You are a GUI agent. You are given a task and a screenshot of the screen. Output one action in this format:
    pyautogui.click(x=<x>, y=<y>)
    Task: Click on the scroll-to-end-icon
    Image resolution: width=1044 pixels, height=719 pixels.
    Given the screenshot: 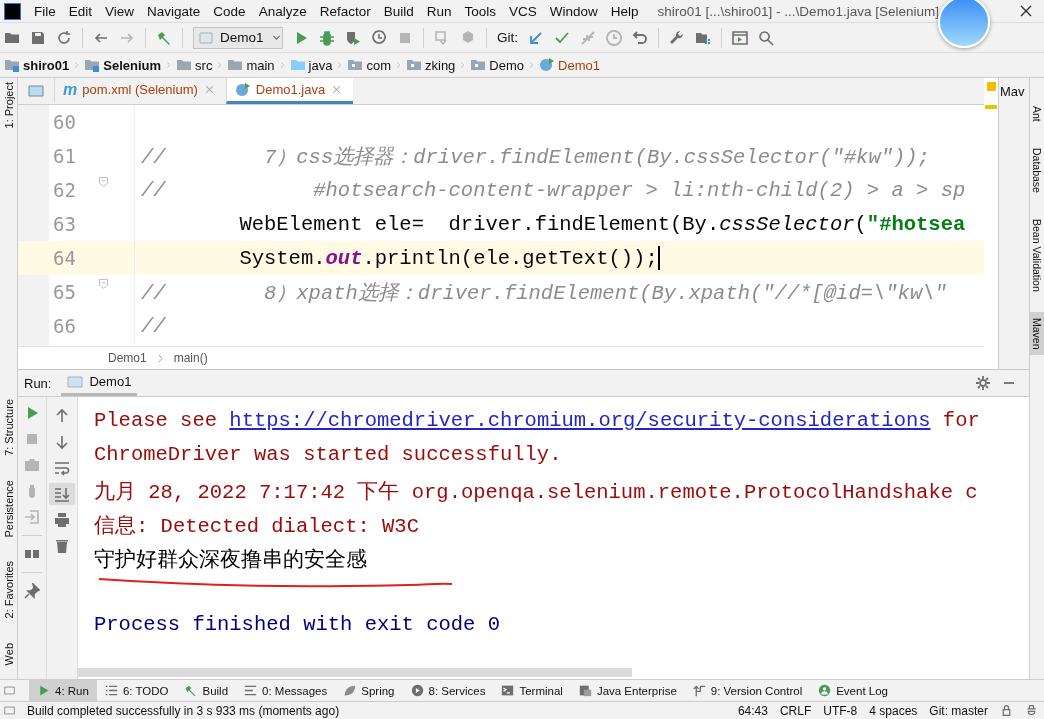 What is the action you would take?
    pyautogui.click(x=62, y=494)
    